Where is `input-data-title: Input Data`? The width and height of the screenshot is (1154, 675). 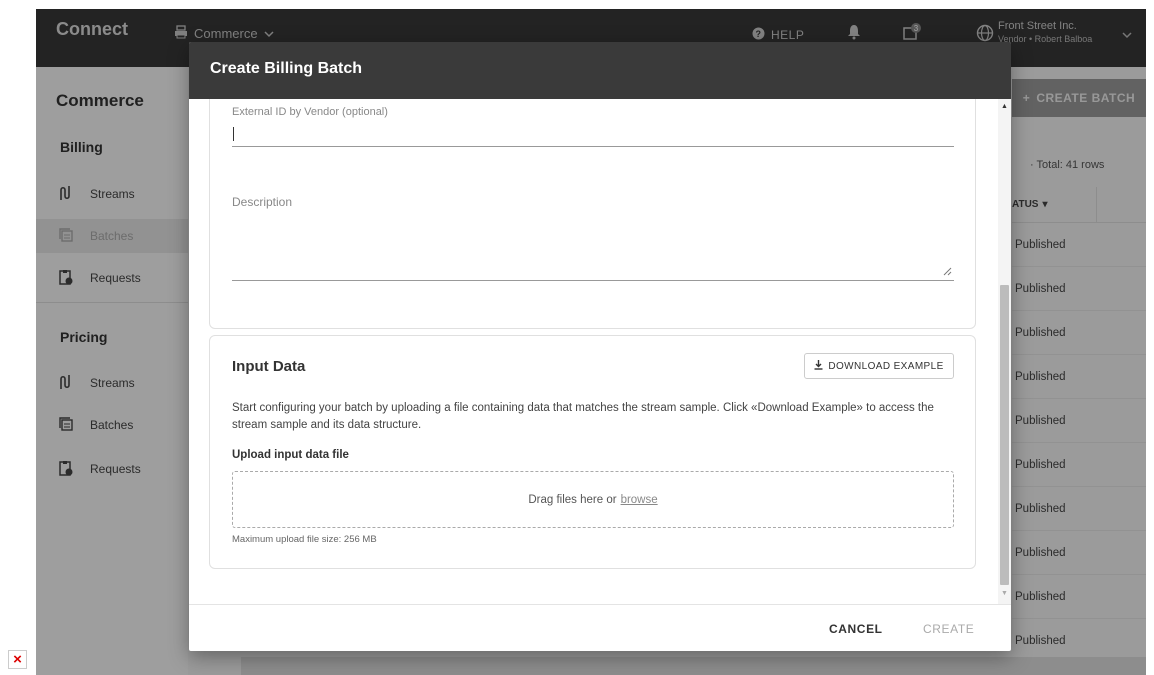 input-data-title: Input Data is located at coordinates (269, 366).